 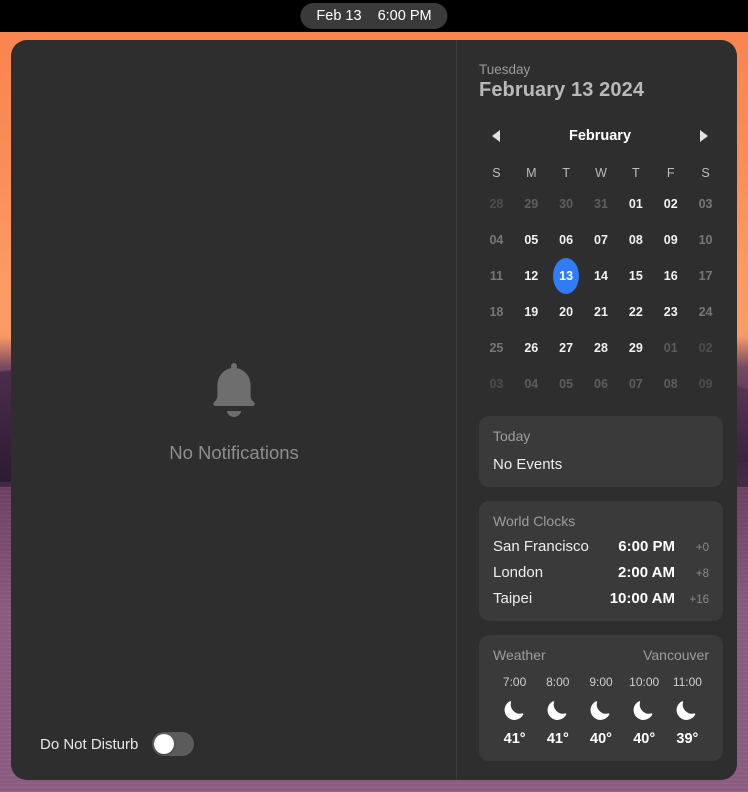 I want to click on weather-header: Weather Vancouver, so click(x=601, y=655).